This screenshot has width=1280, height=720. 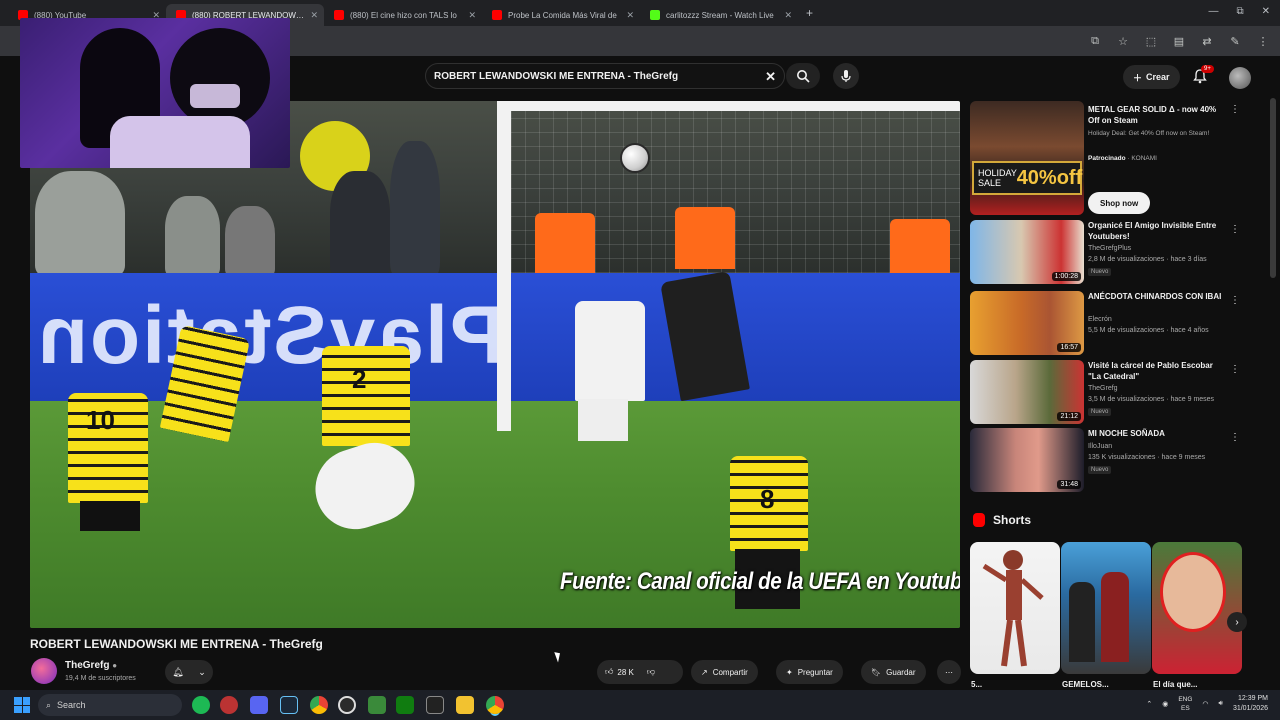 I want to click on media-player-icon, so click(x=347, y=705).